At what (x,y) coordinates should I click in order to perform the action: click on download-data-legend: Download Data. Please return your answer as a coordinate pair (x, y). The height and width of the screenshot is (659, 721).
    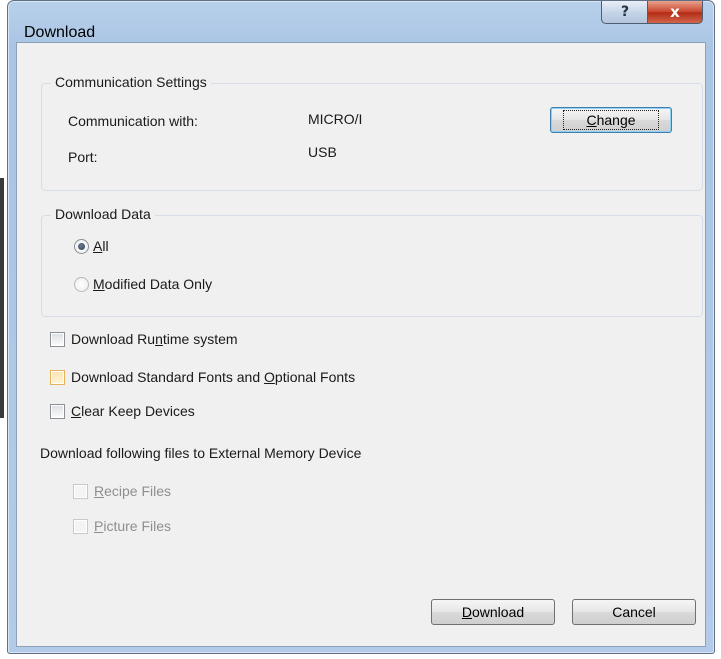
    Looking at the image, I should click on (103, 214).